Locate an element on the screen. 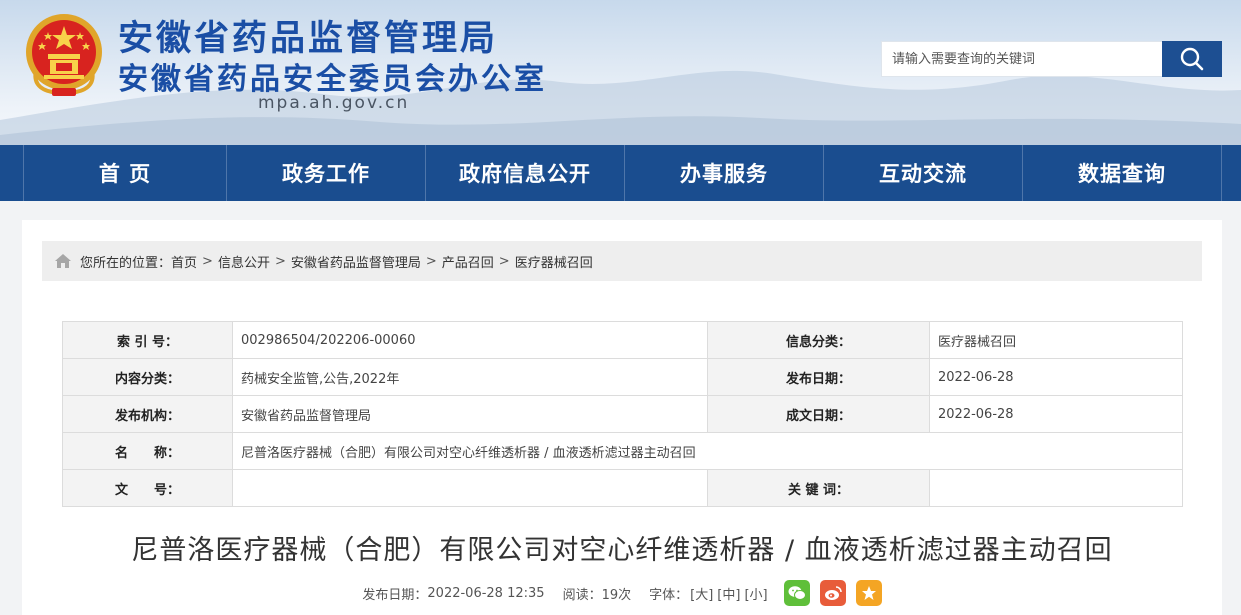 This screenshot has width=1241, height=615. share-weibo-button is located at coordinates (832, 593).